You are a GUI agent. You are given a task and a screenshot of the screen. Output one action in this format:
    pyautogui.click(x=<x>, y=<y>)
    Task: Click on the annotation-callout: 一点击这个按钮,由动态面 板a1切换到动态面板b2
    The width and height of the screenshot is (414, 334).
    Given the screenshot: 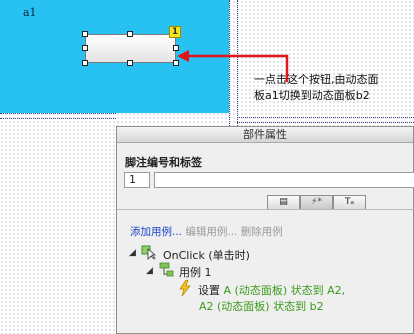 What is the action you would take?
    pyautogui.click(x=334, y=88)
    